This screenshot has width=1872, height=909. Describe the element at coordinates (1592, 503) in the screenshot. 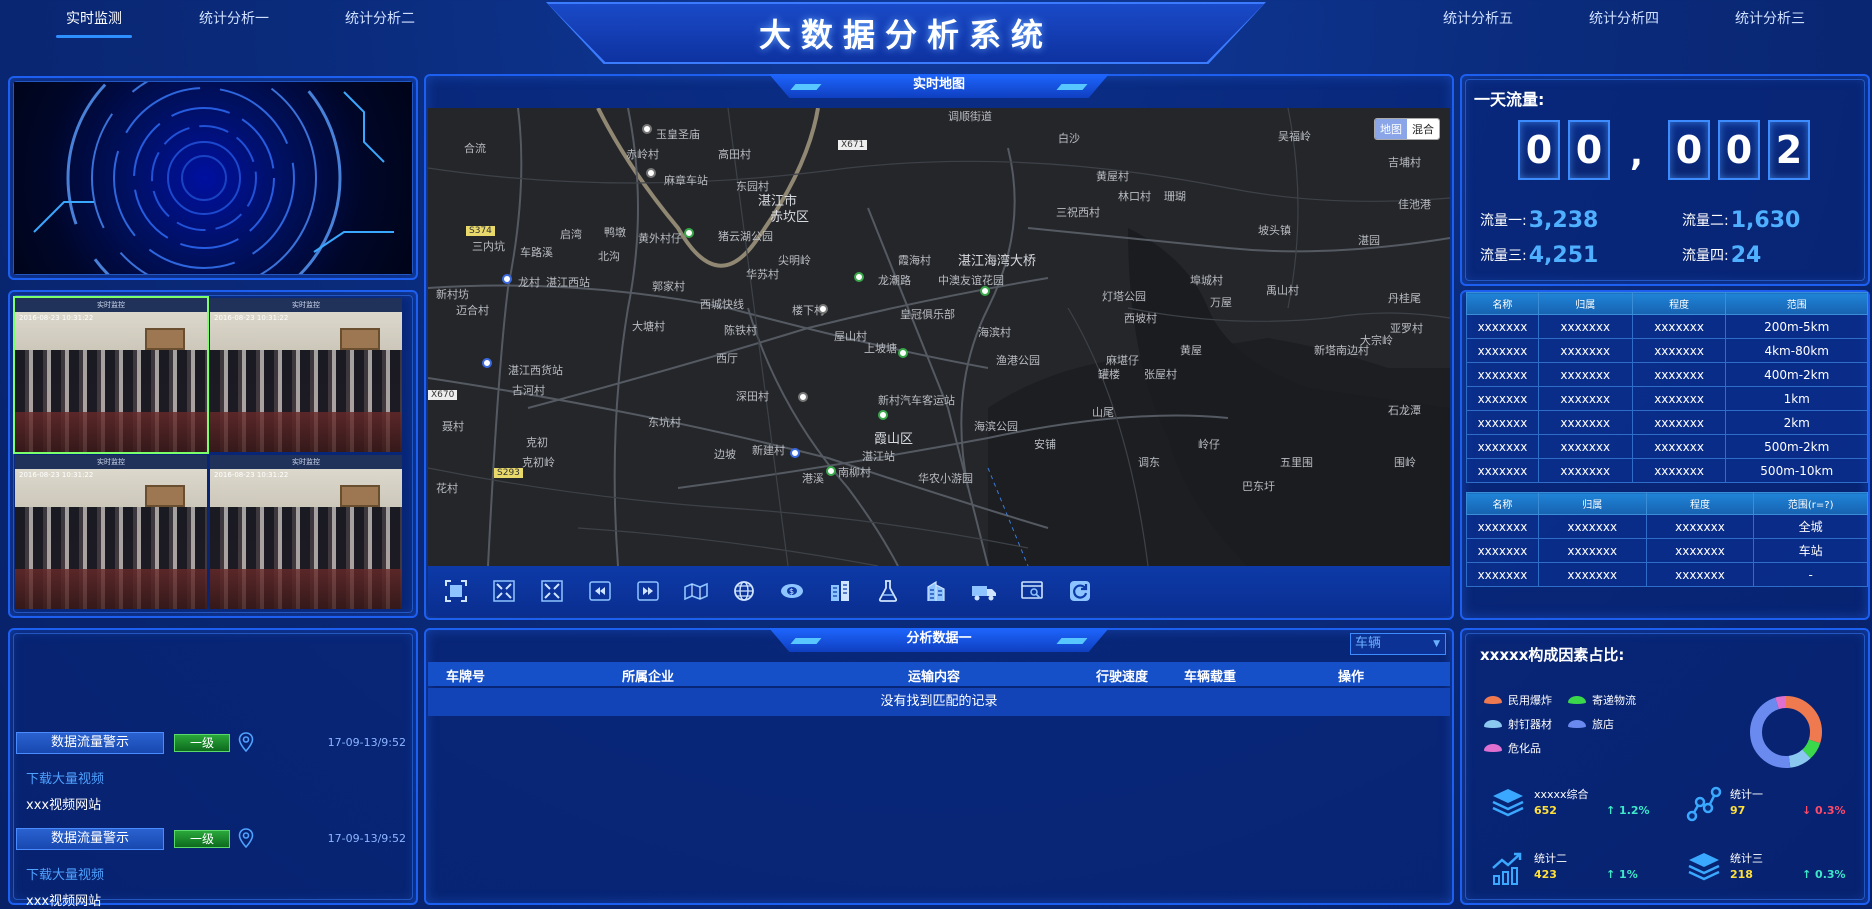

I see `header-owner: 归属` at that location.